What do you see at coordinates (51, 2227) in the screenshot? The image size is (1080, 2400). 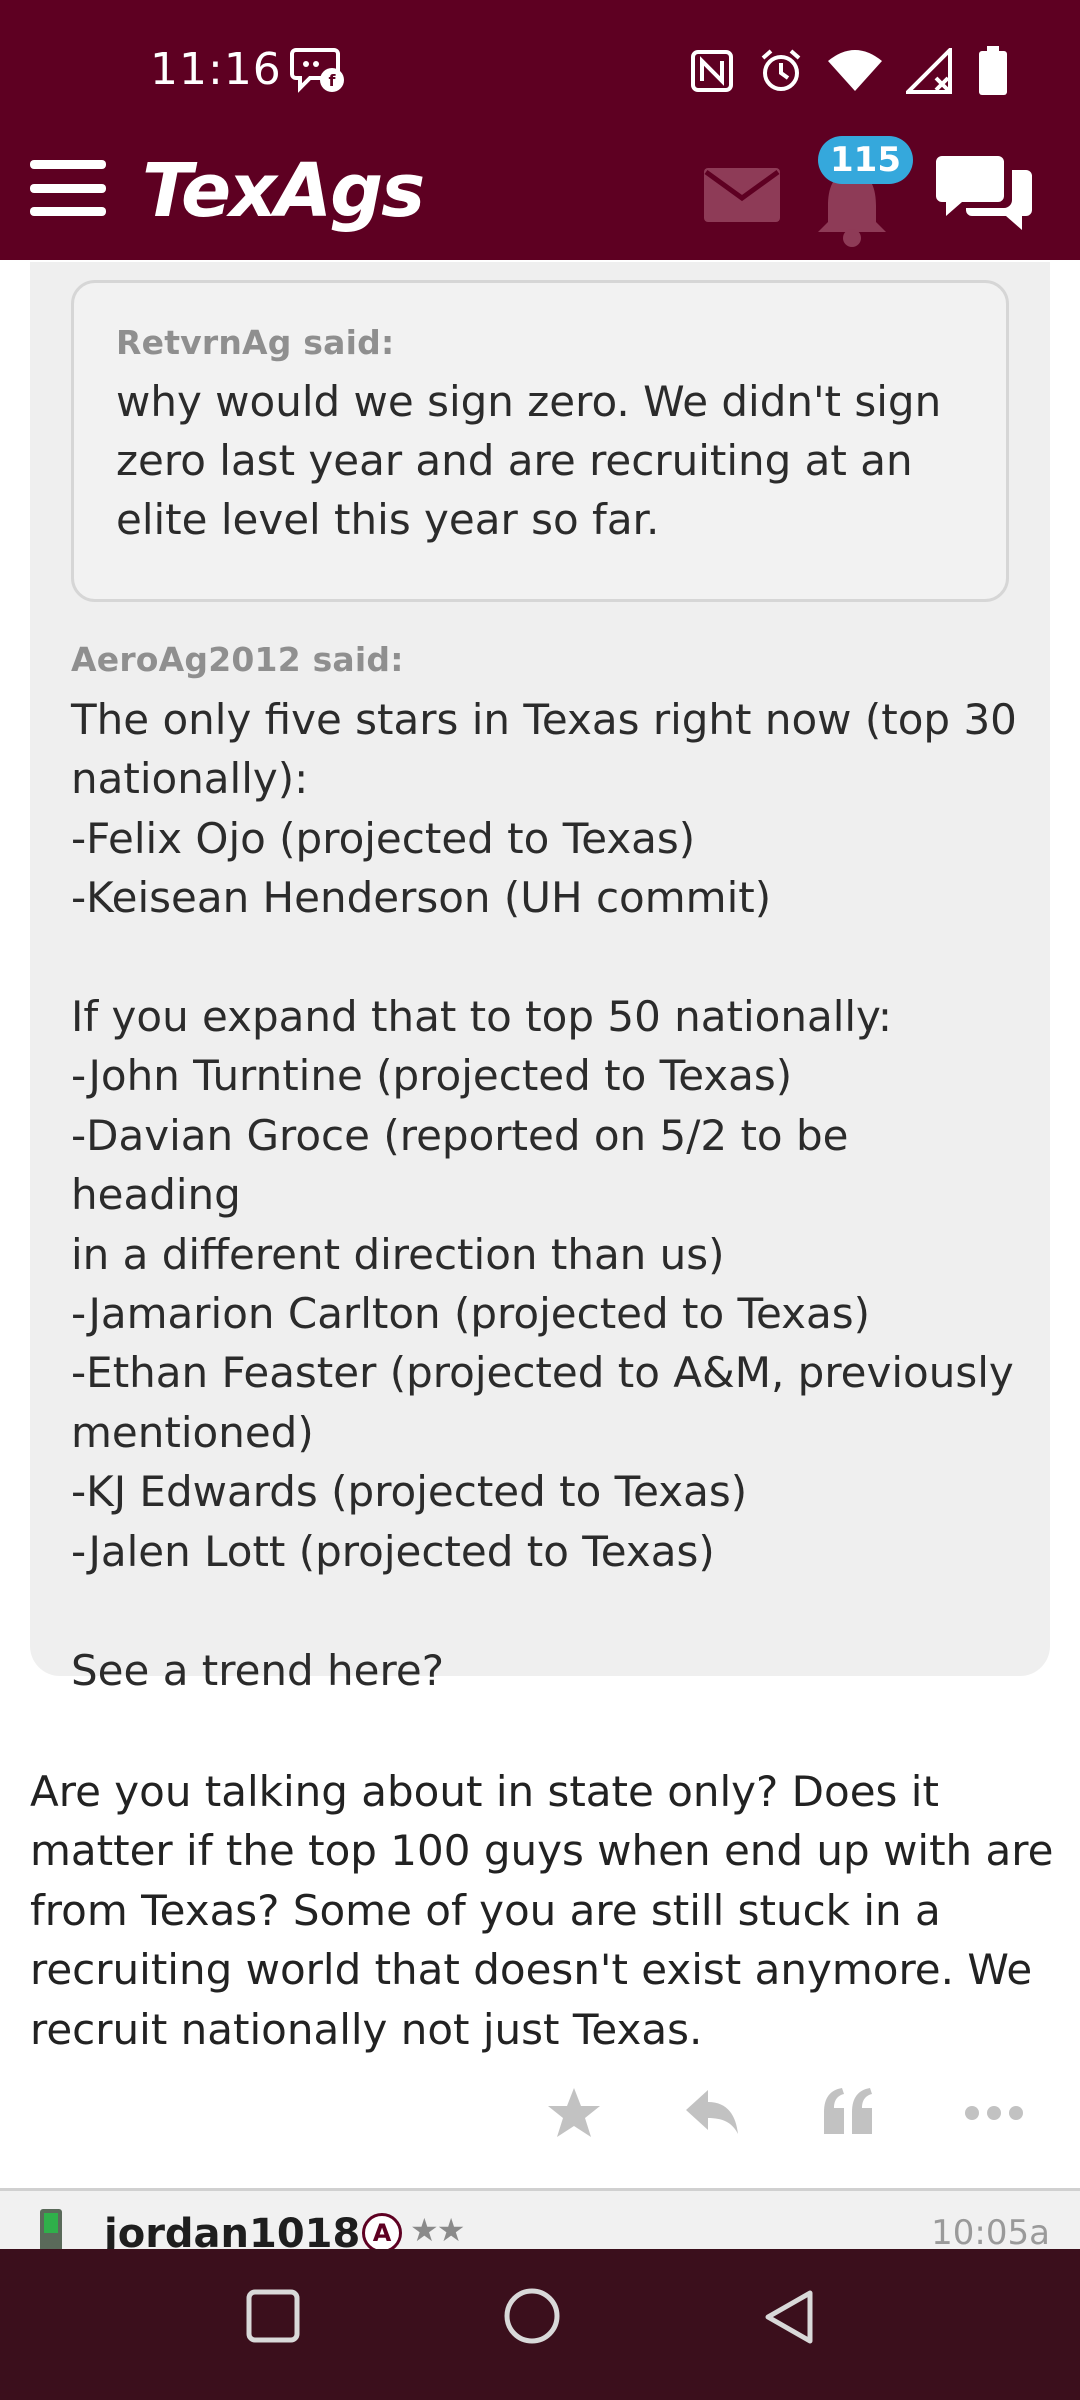 I see `user-avatar` at bounding box center [51, 2227].